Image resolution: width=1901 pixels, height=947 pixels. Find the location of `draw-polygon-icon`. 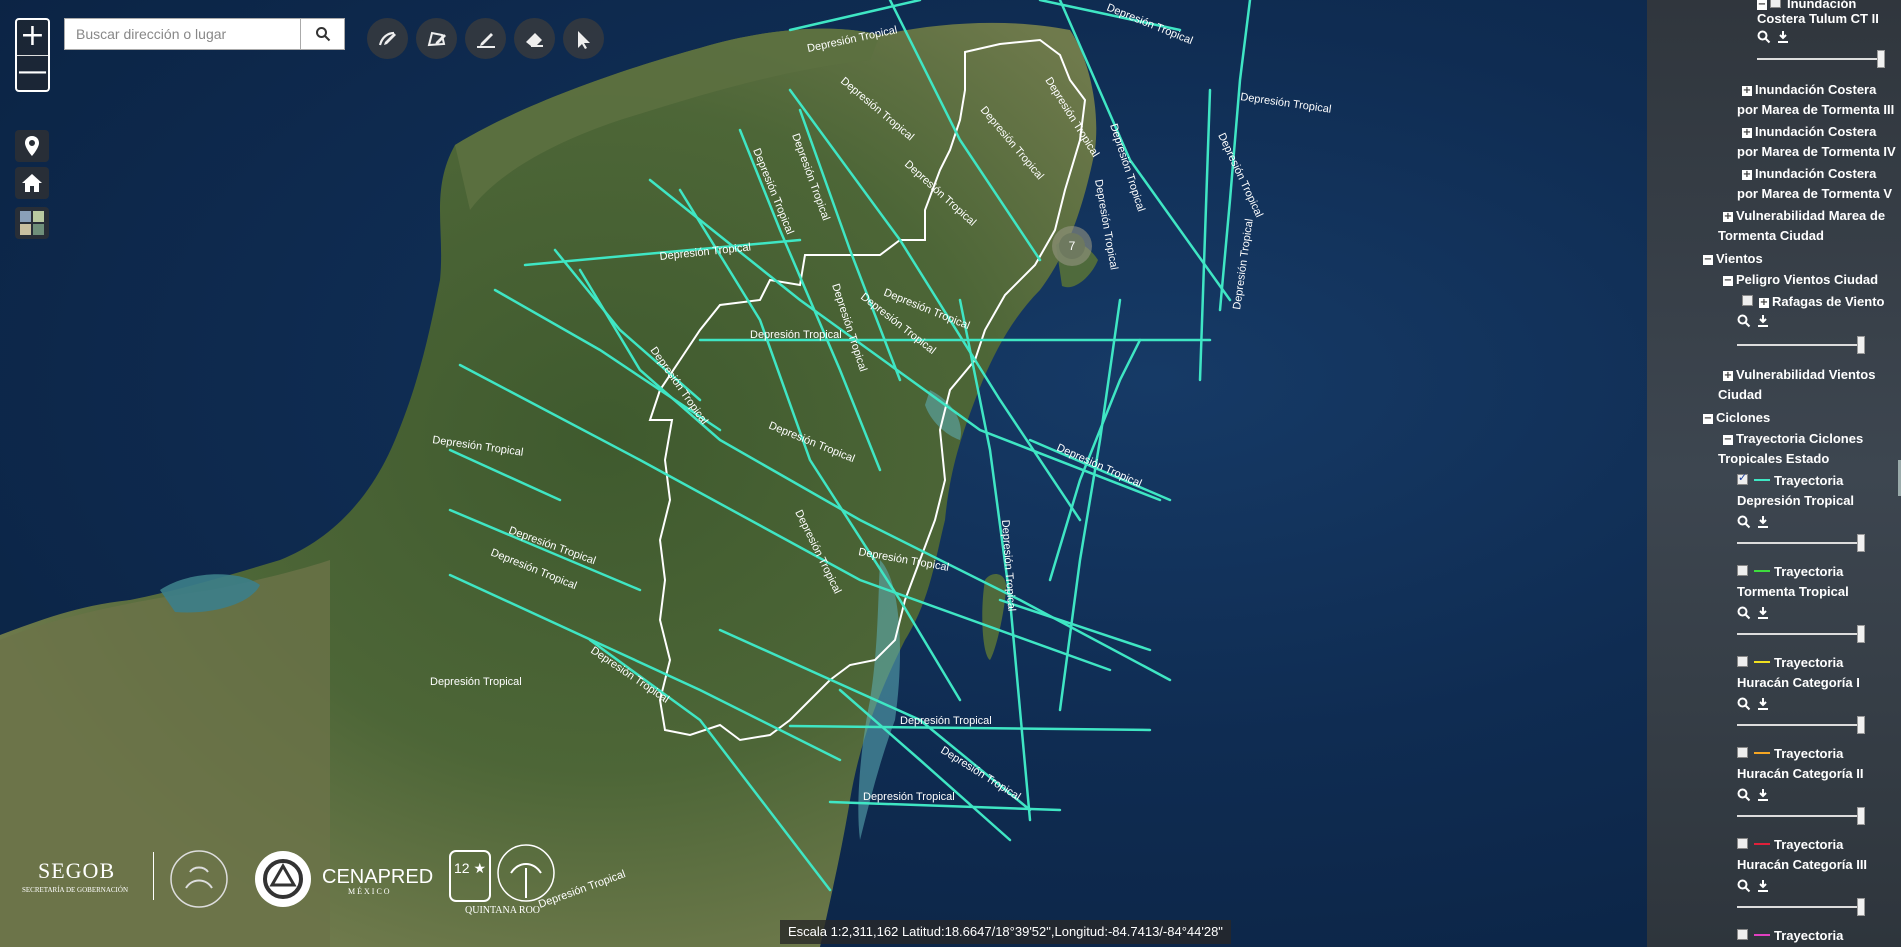

draw-polygon-icon is located at coordinates (436, 38).